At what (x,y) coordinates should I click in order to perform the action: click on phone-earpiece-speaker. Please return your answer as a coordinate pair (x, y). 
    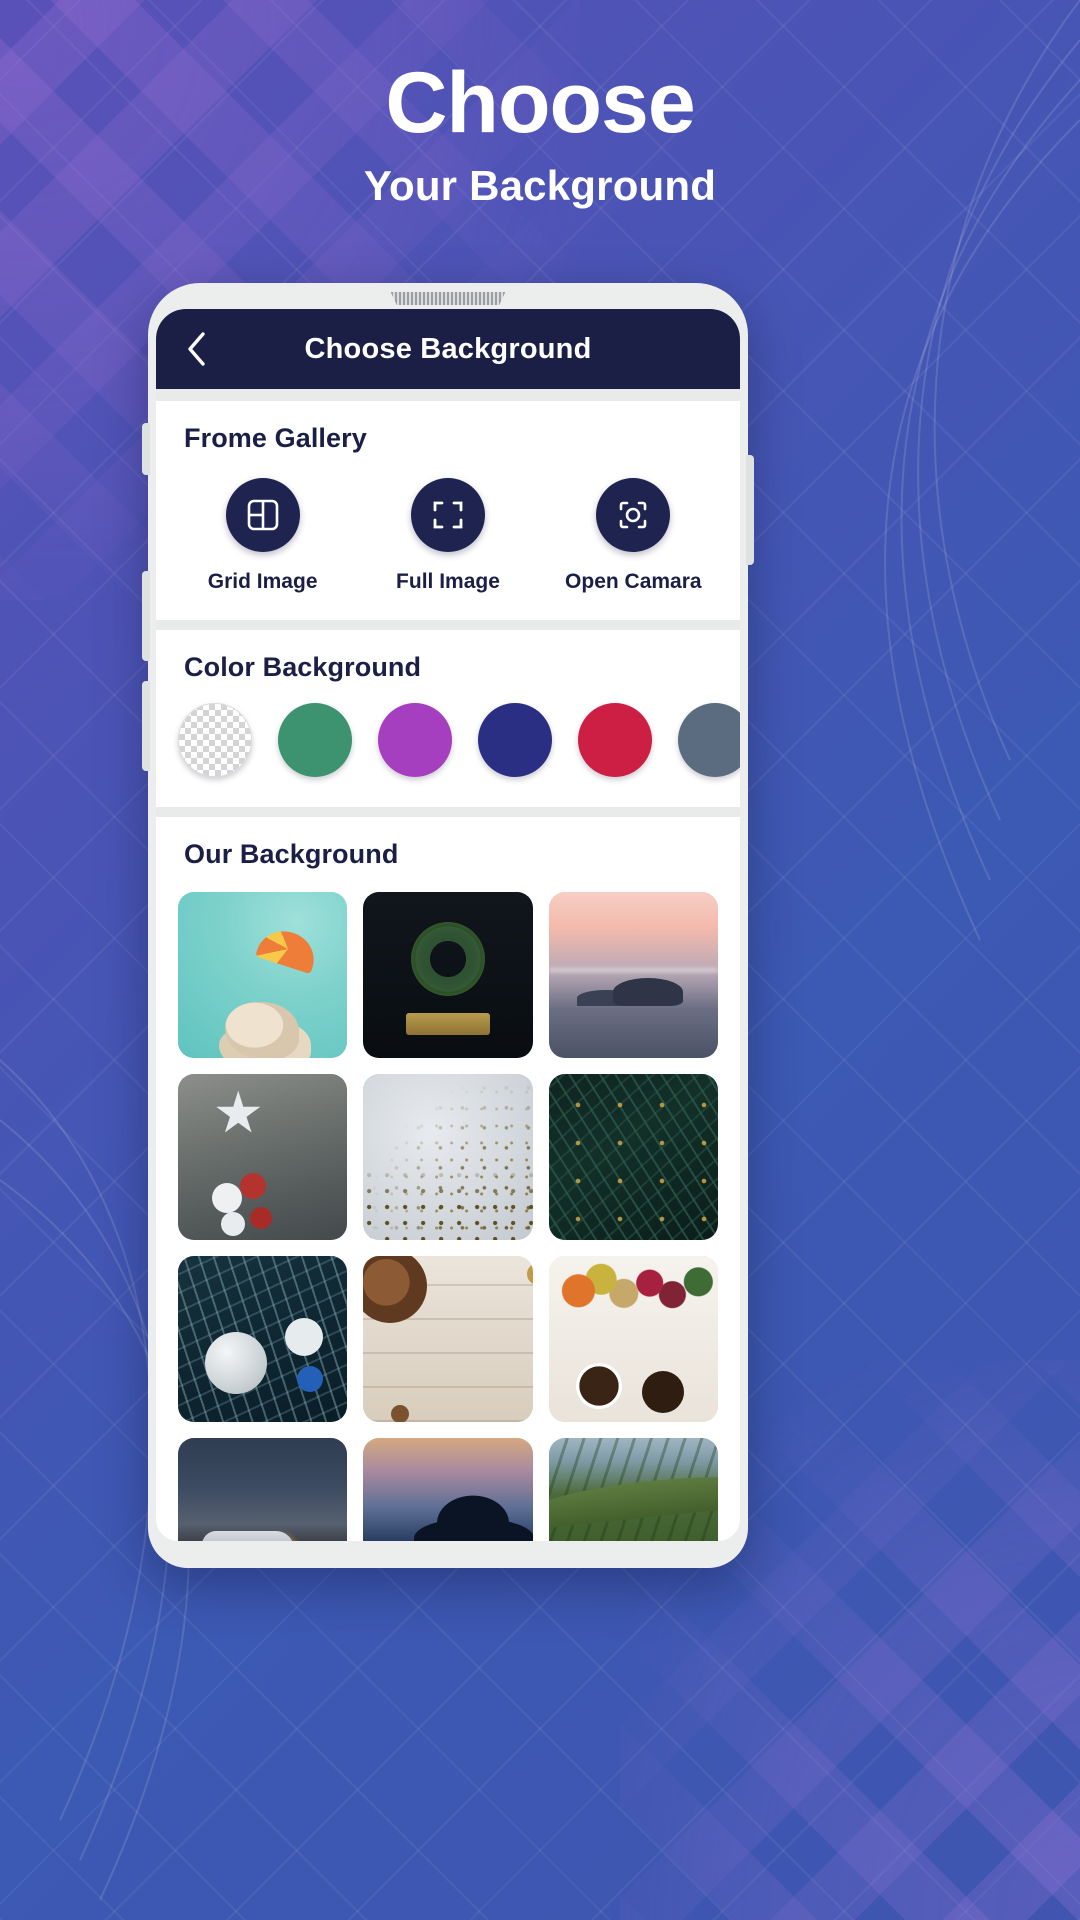
    Looking at the image, I should click on (448, 298).